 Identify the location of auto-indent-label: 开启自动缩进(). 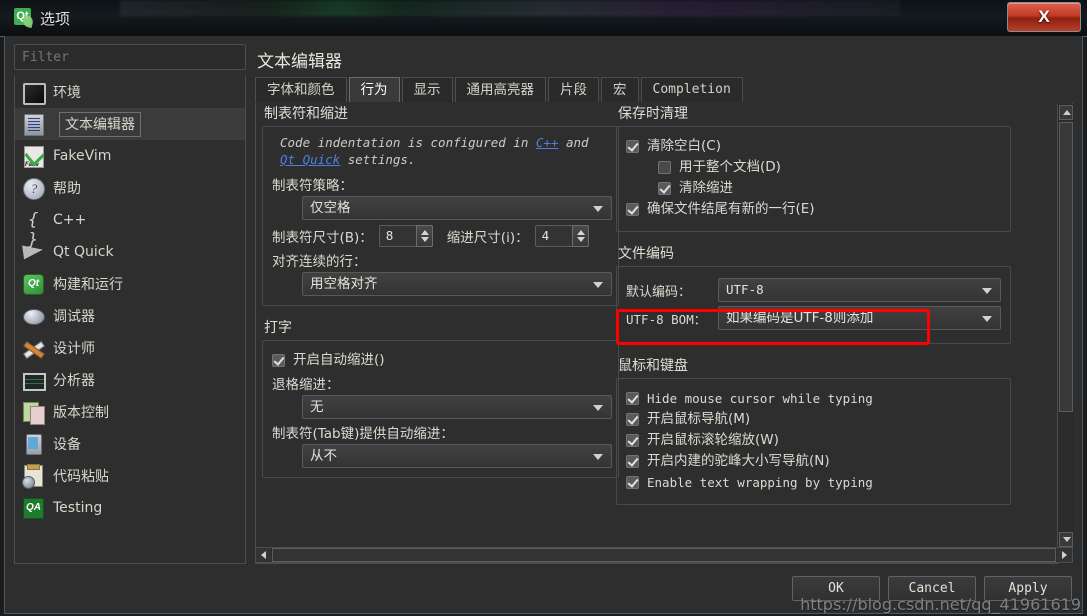
(339, 360).